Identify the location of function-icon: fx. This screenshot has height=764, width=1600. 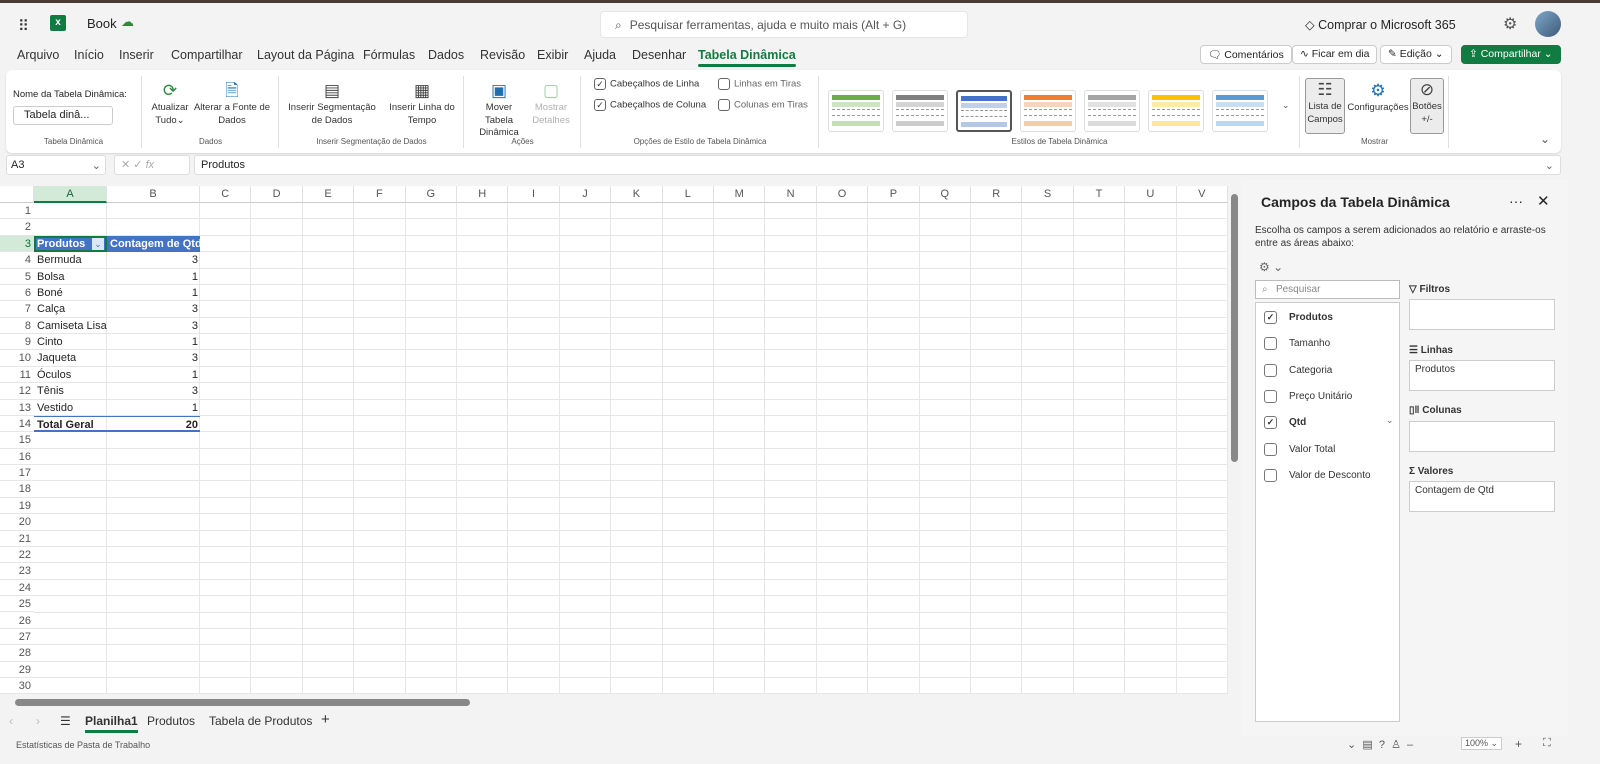
(150, 165).